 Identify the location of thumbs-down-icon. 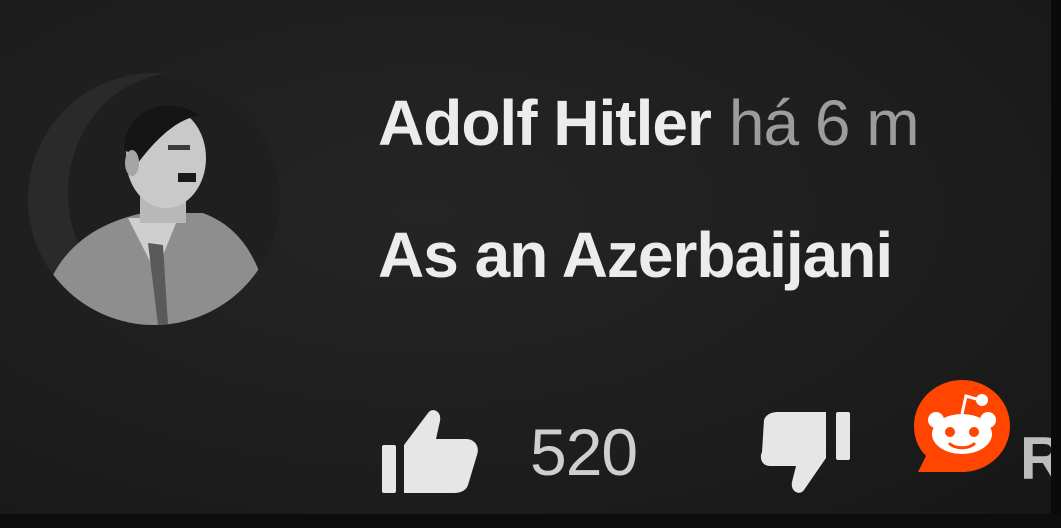
(805, 452).